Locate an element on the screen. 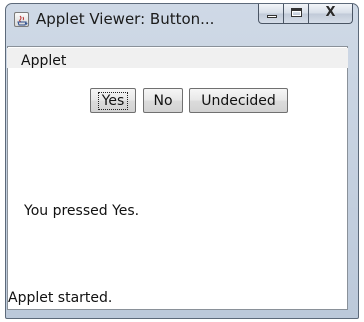 The width and height of the screenshot is (364, 322). status-bar-text: Applet started. is located at coordinates (60, 298).